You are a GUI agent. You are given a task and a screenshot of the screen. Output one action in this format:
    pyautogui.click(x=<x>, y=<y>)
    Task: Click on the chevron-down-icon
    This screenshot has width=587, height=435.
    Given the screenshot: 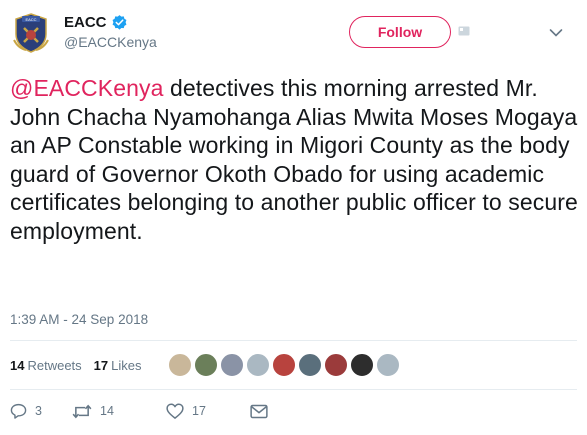 What is the action you would take?
    pyautogui.click(x=556, y=33)
    